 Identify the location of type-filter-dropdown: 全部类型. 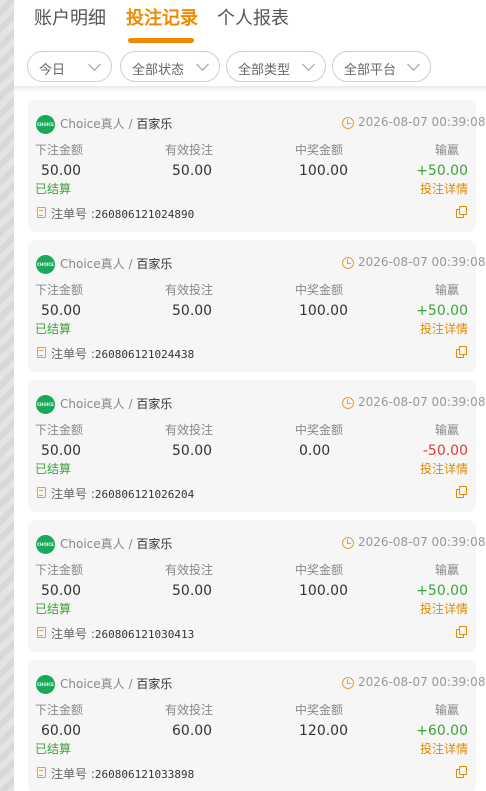
(276, 66).